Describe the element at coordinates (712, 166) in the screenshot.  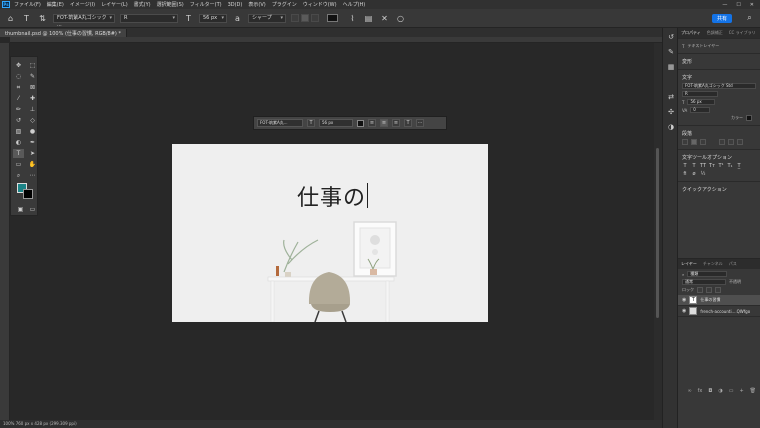
I see `small-caps-button: Tᴛ` at that location.